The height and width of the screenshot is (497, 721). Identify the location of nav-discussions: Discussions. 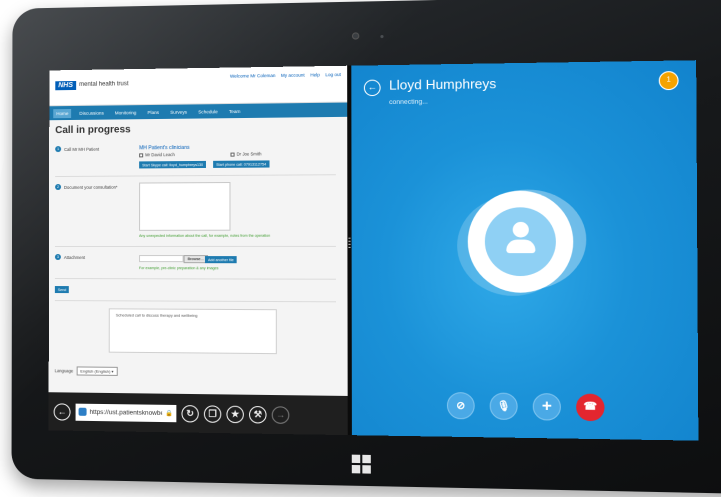
(91, 112).